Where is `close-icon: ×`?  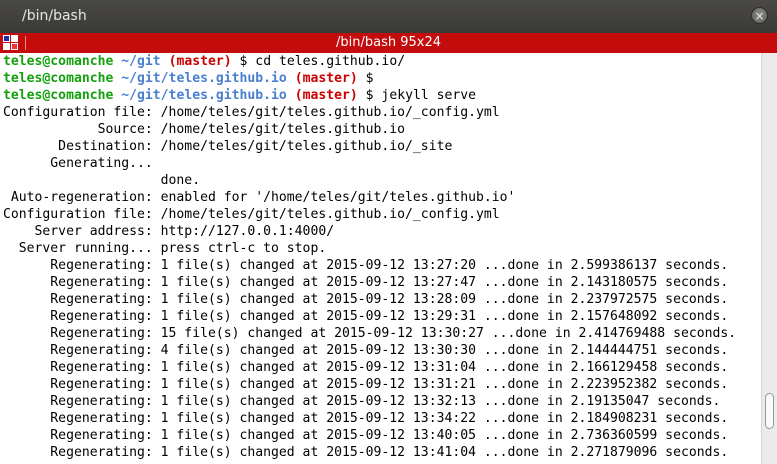 close-icon: × is located at coordinates (759, 16).